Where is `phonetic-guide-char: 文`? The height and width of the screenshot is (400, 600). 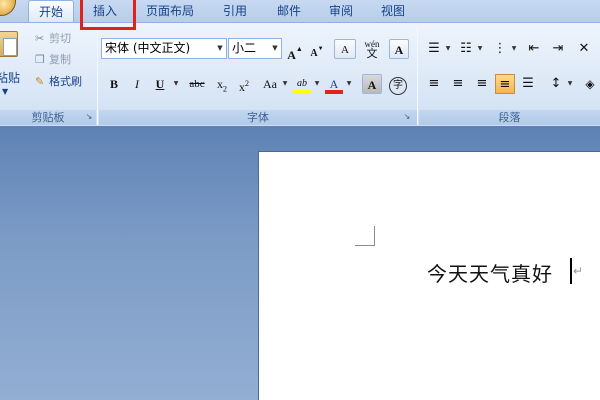
phonetic-guide-char: 文 is located at coordinates (372, 54).